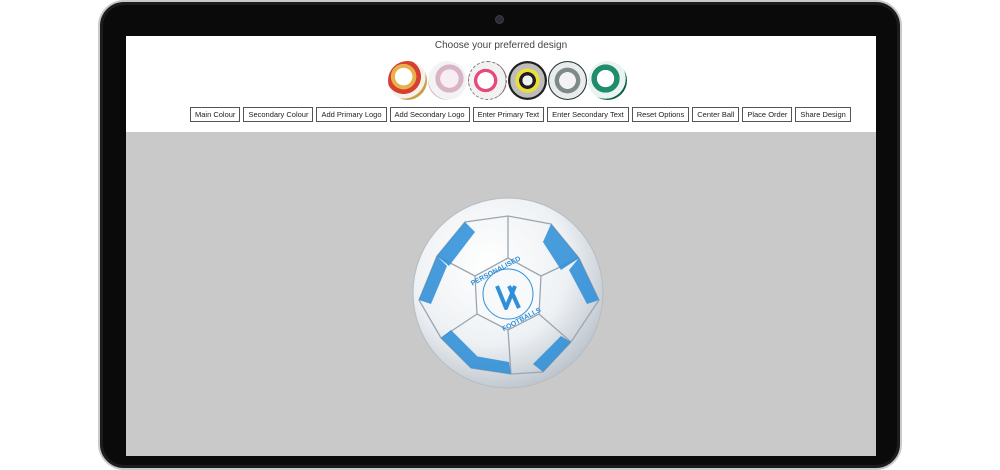 The width and height of the screenshot is (1000, 470). Describe the element at coordinates (660, 114) in the screenshot. I see `reset-options-button: Reset Options` at that location.